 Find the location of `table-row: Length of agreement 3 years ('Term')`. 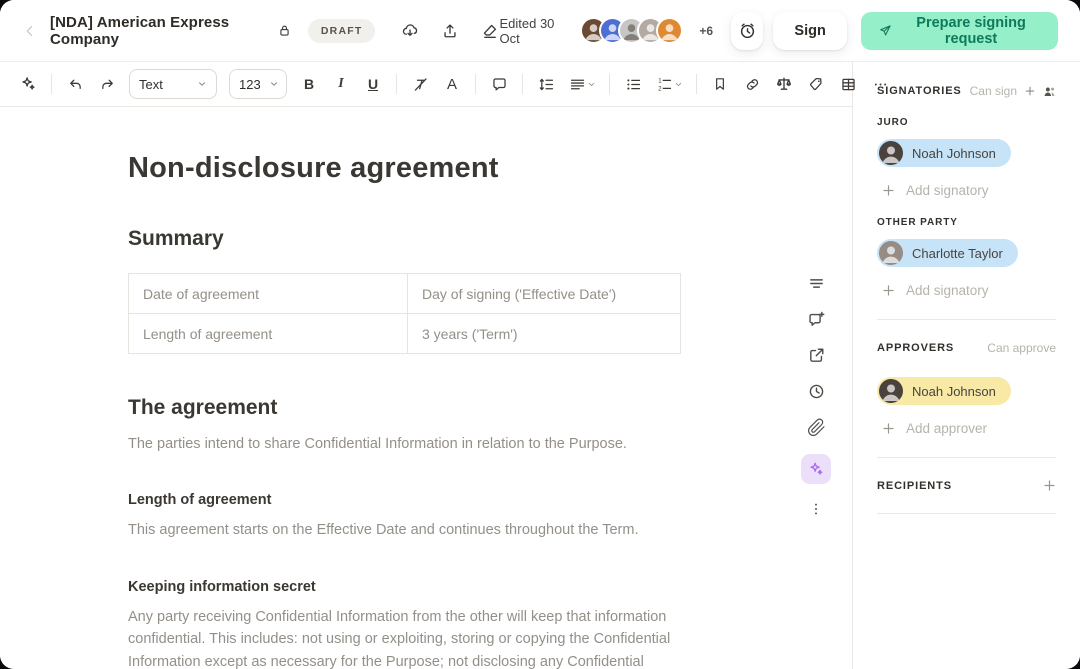

table-row: Length of agreement 3 years ('Term') is located at coordinates (404, 333).